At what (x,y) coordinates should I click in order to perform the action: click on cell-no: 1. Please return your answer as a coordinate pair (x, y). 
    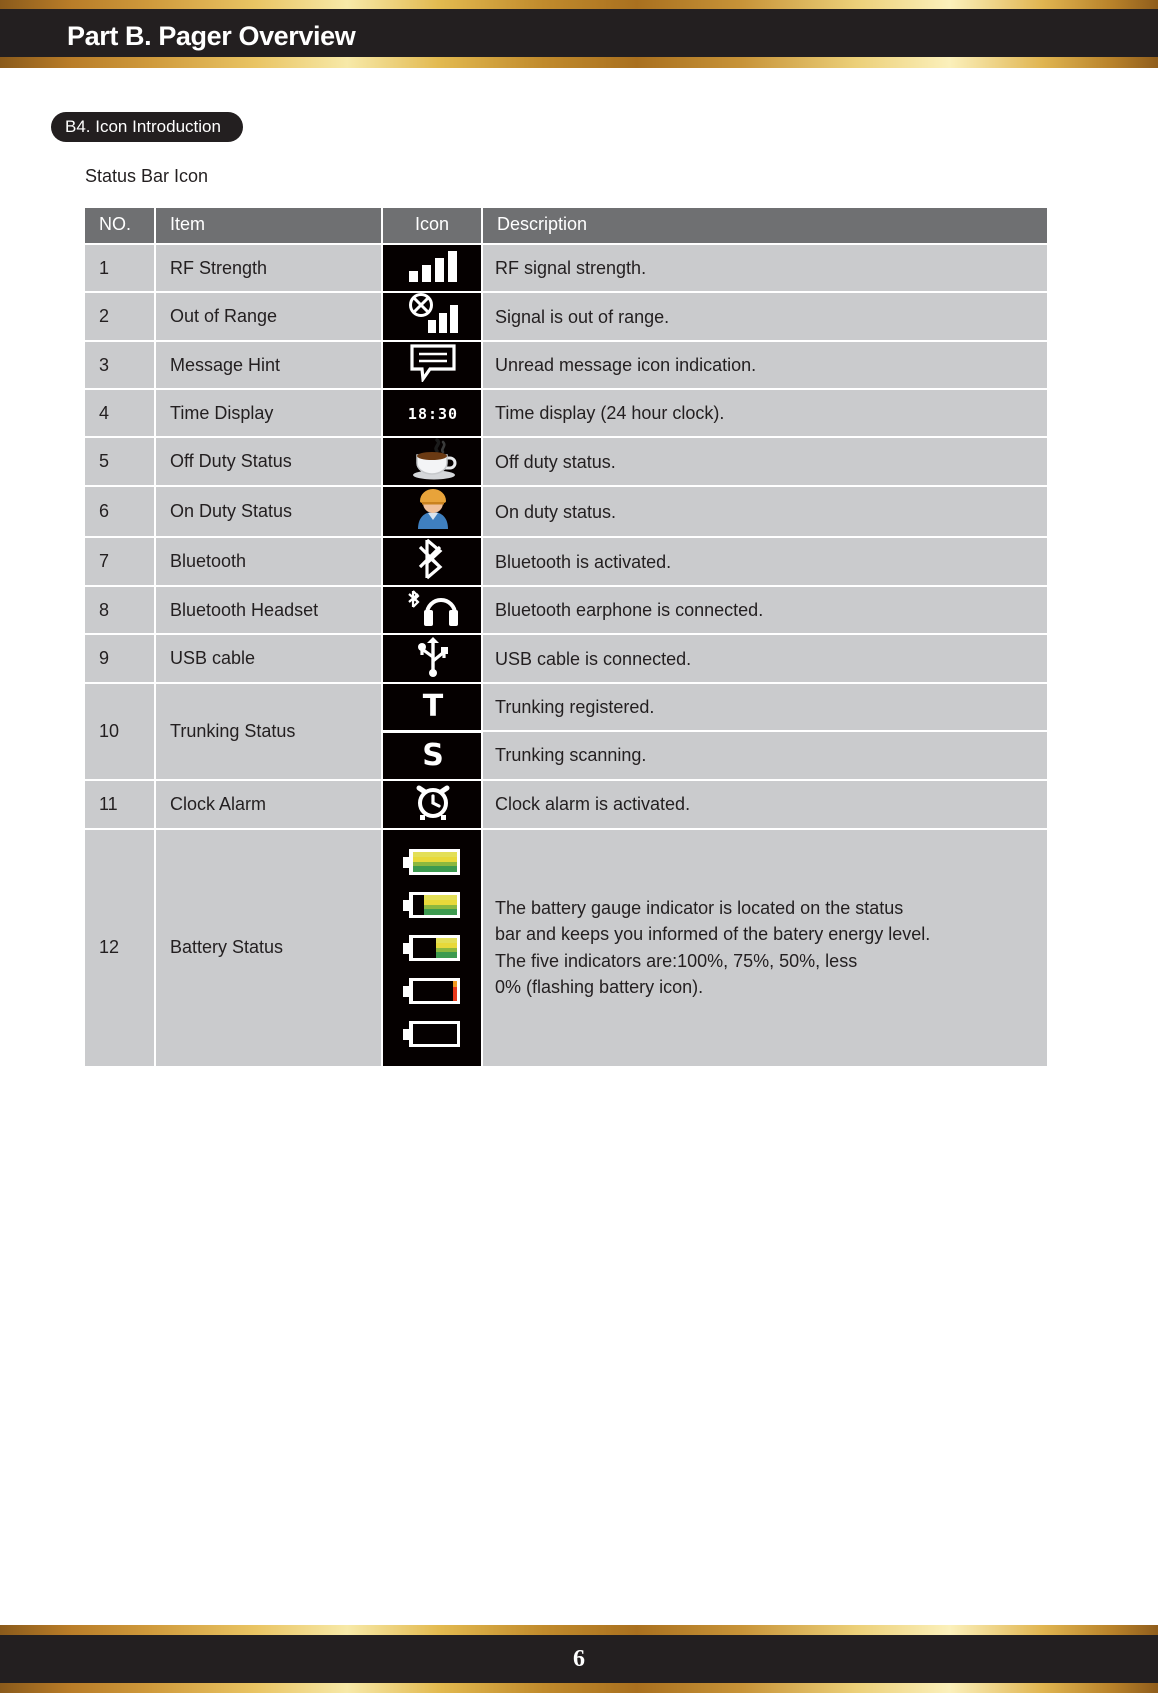
    Looking at the image, I should click on (120, 267).